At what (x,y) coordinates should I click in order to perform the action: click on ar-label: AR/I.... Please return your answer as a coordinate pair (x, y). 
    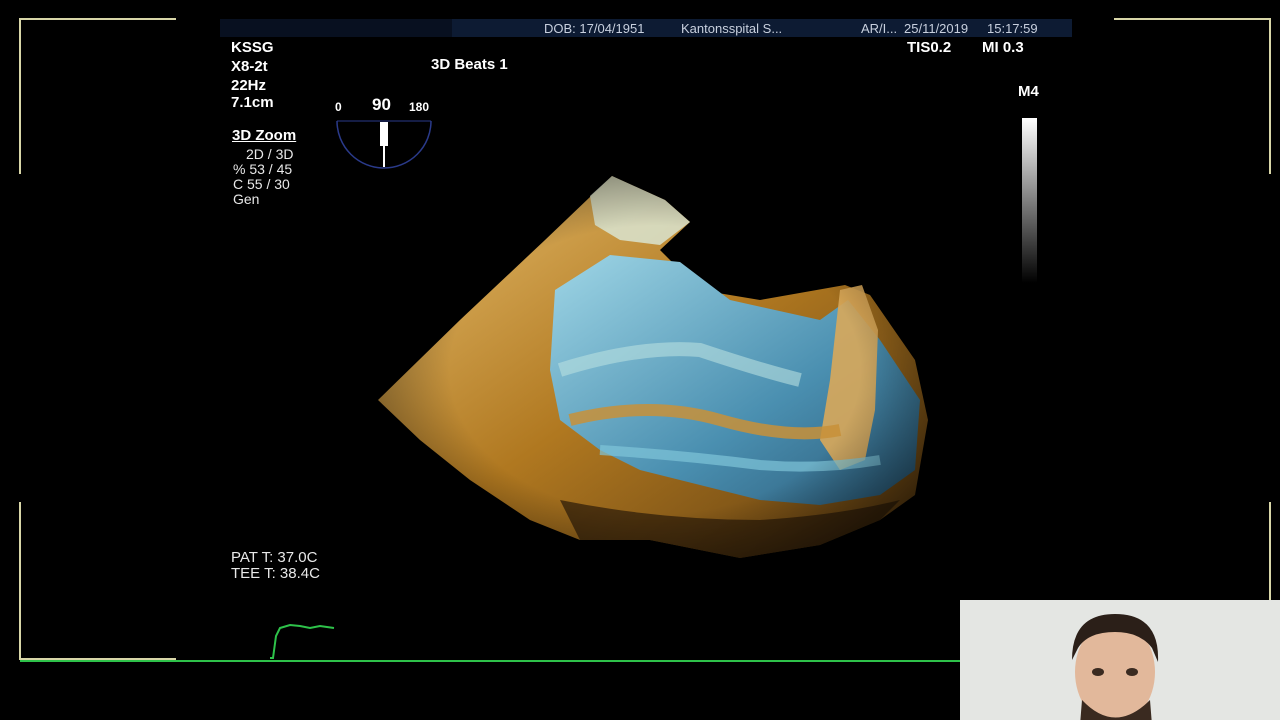
    Looking at the image, I should click on (879, 28).